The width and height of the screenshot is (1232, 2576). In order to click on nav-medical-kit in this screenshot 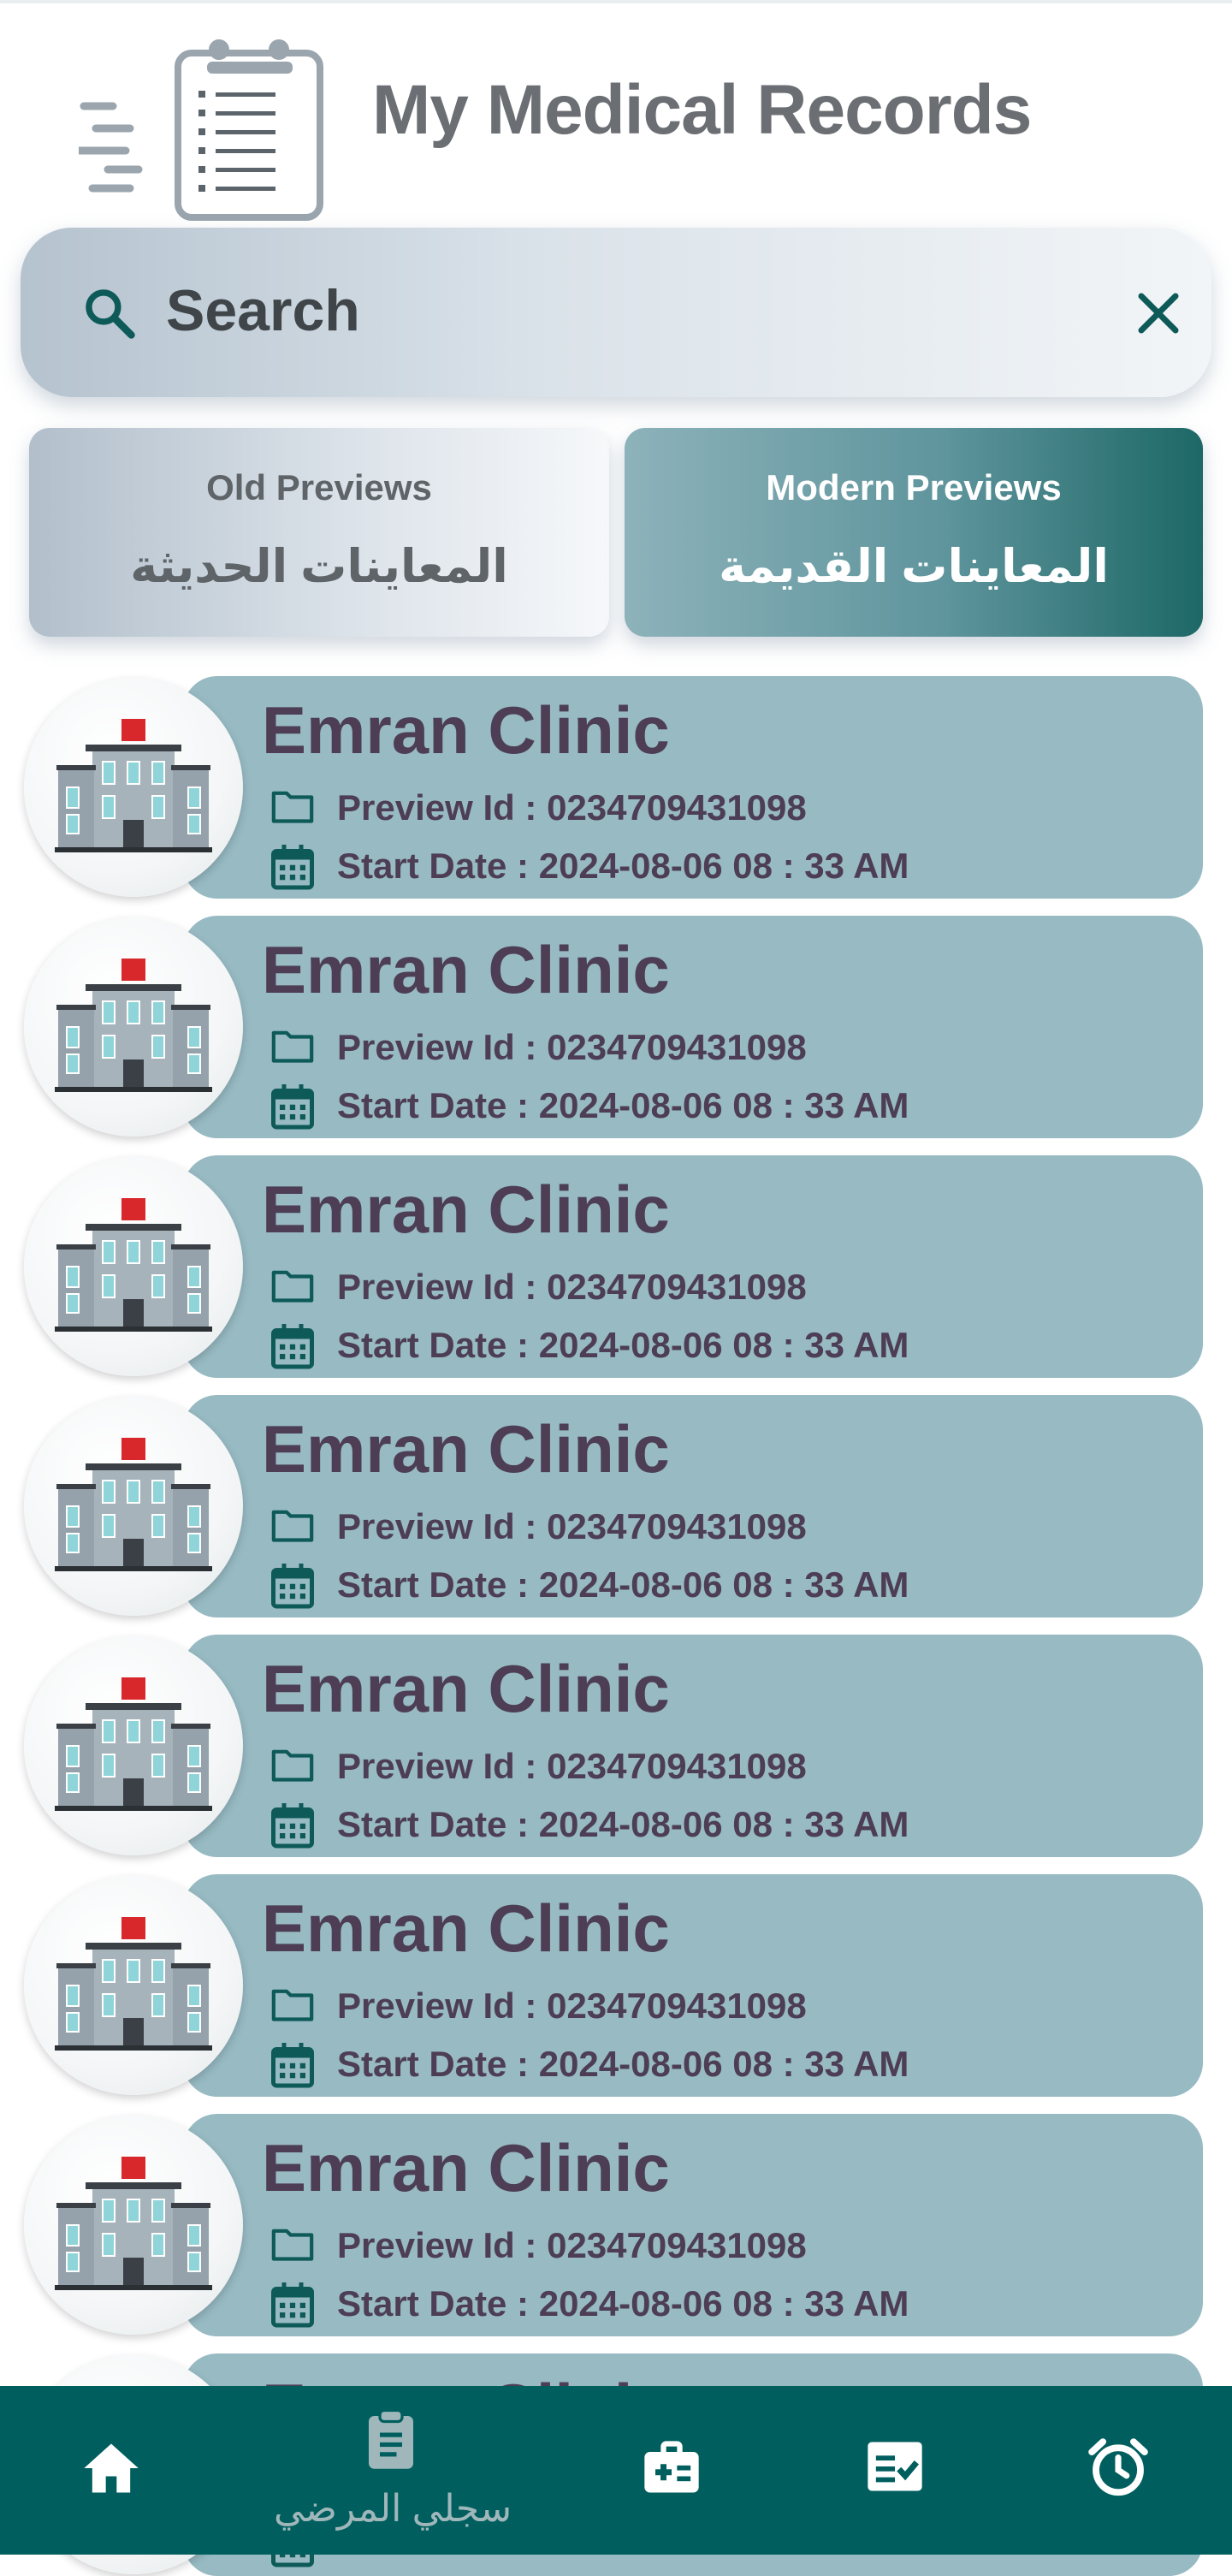, I will do `click(671, 2470)`.